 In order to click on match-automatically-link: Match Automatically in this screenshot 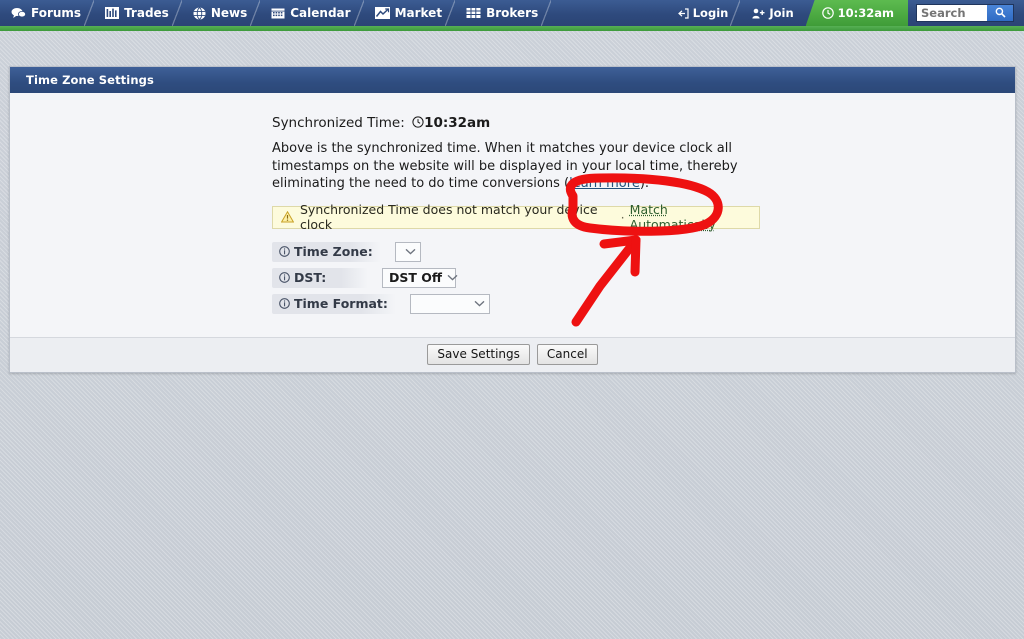, I will do `click(690, 217)`.